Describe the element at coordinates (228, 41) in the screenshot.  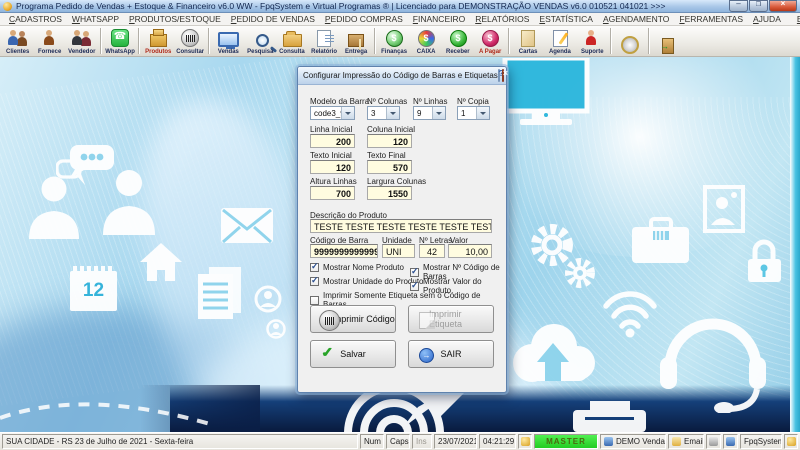
I see `toolbar-vendas: Vendas` at that location.